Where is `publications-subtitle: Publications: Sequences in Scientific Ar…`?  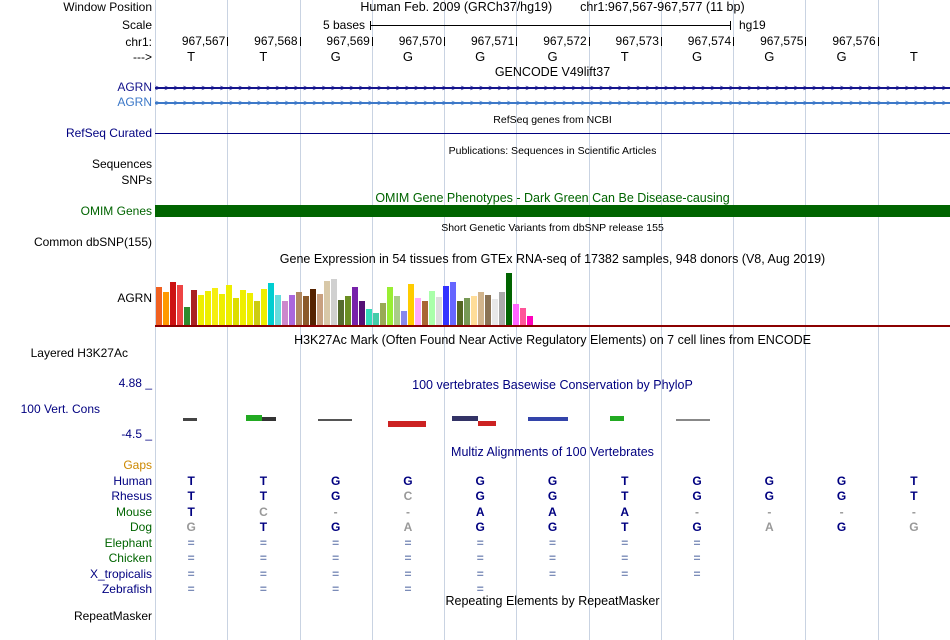
publications-subtitle: Publications: Sequences in Scientific Ar… is located at coordinates (552, 151).